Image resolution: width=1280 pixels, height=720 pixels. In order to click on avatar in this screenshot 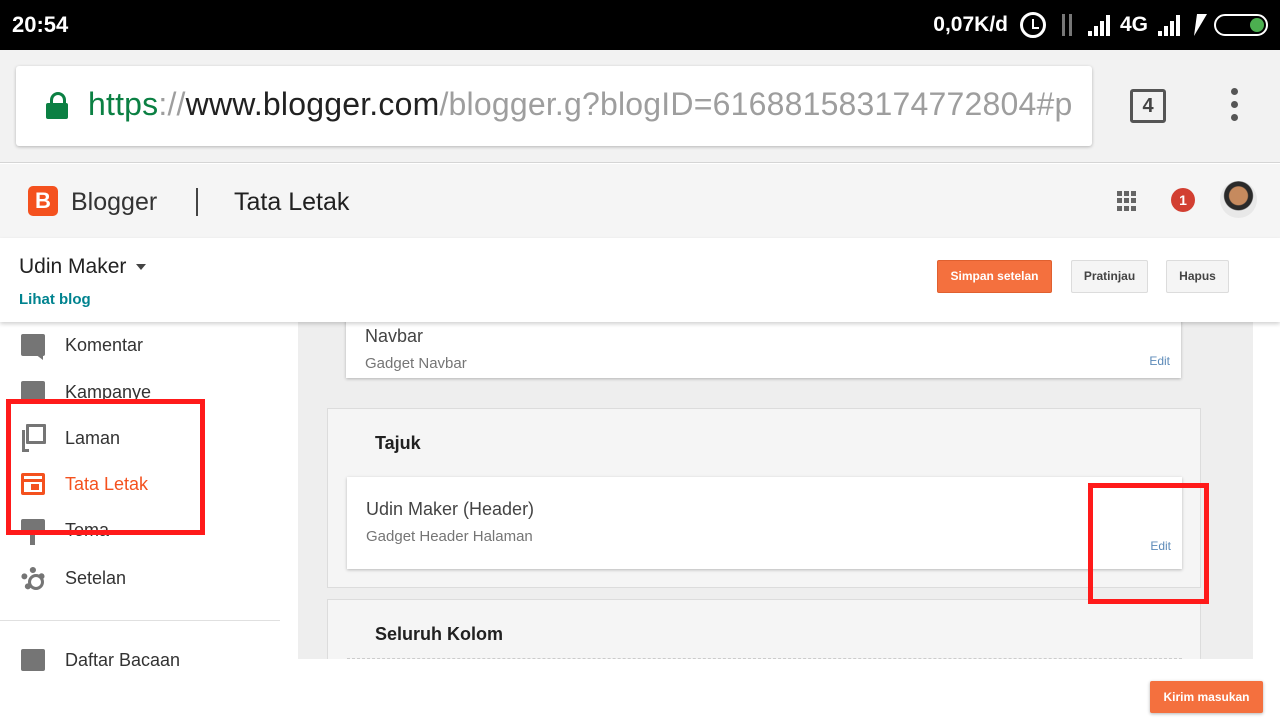, I will do `click(1238, 199)`.